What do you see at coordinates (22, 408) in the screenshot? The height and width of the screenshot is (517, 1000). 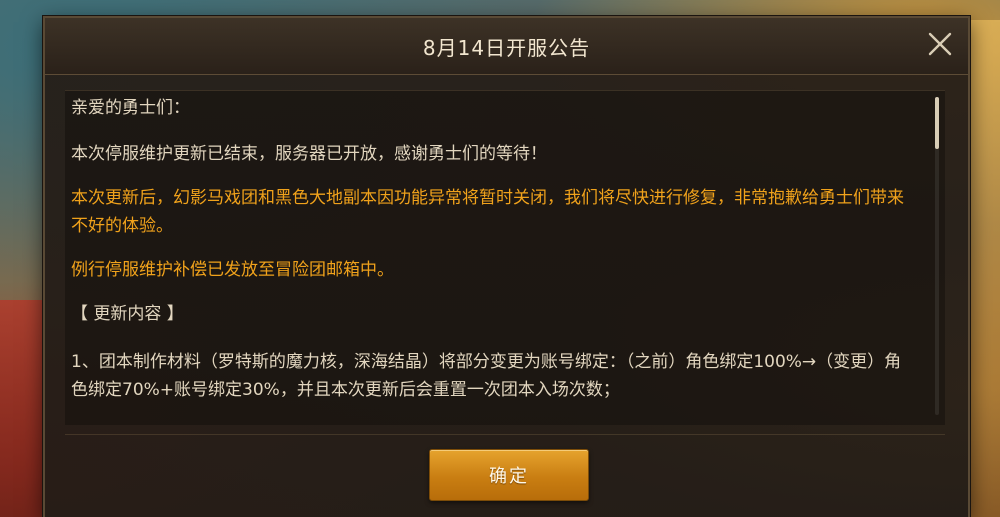 I see `background-decoration-left` at bounding box center [22, 408].